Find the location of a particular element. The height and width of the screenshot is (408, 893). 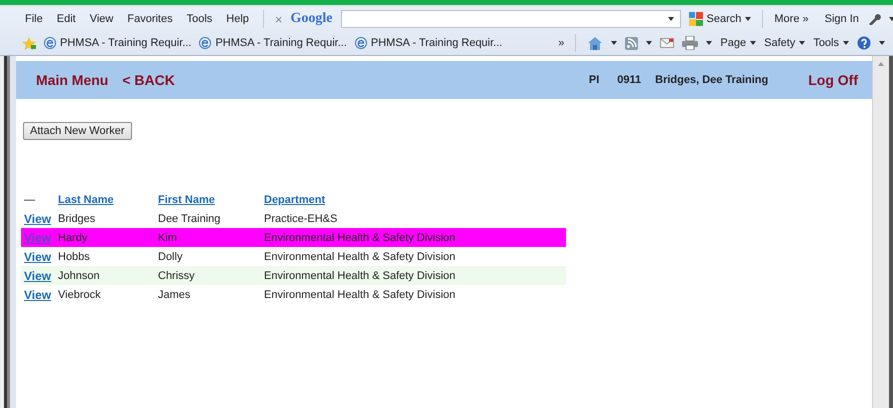

star-icon is located at coordinates (29, 43).